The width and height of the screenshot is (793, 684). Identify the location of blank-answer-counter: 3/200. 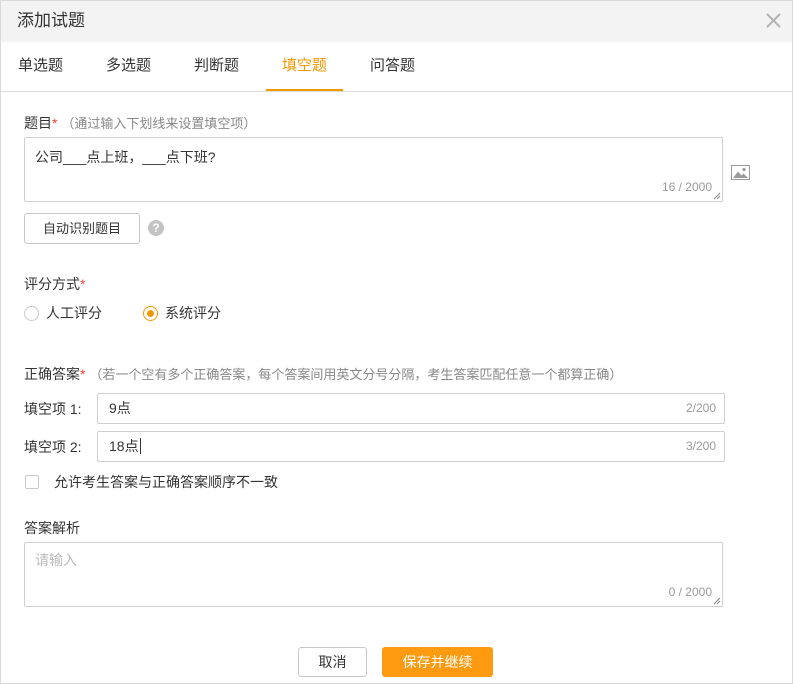
(700, 446).